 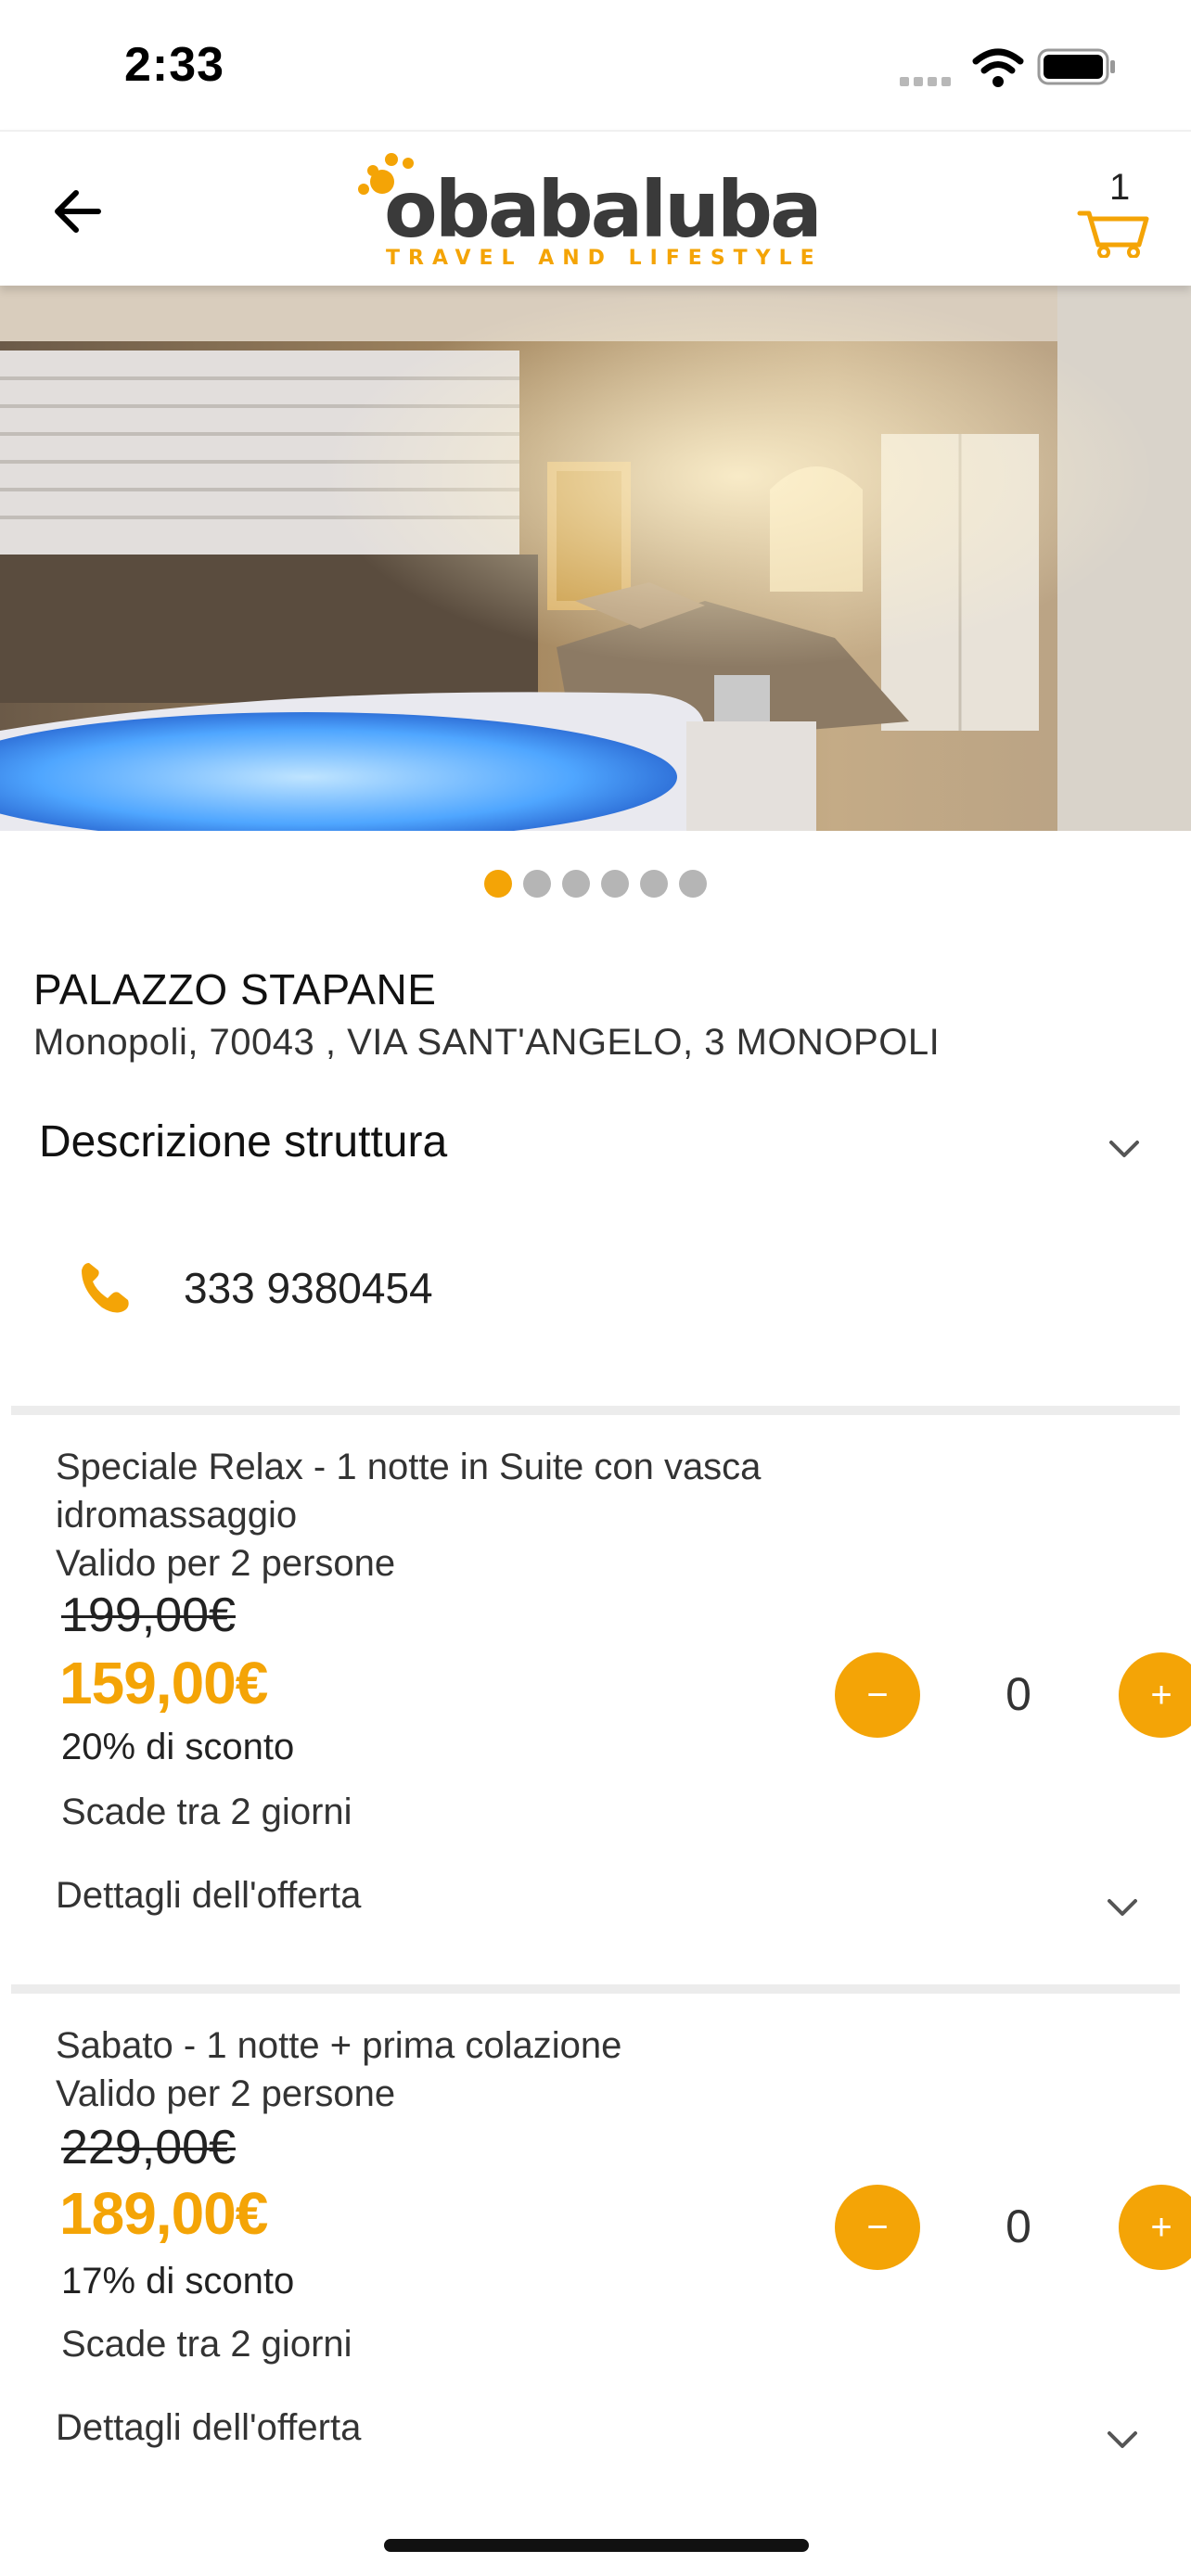 I want to click on phone-contact: 333 9380454, so click(x=447, y=1289).